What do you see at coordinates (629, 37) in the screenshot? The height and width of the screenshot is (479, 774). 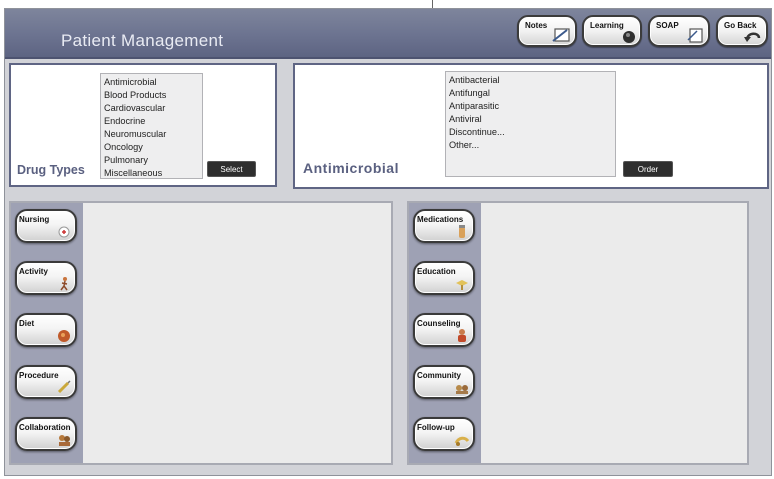 I see `learning-icon` at bounding box center [629, 37].